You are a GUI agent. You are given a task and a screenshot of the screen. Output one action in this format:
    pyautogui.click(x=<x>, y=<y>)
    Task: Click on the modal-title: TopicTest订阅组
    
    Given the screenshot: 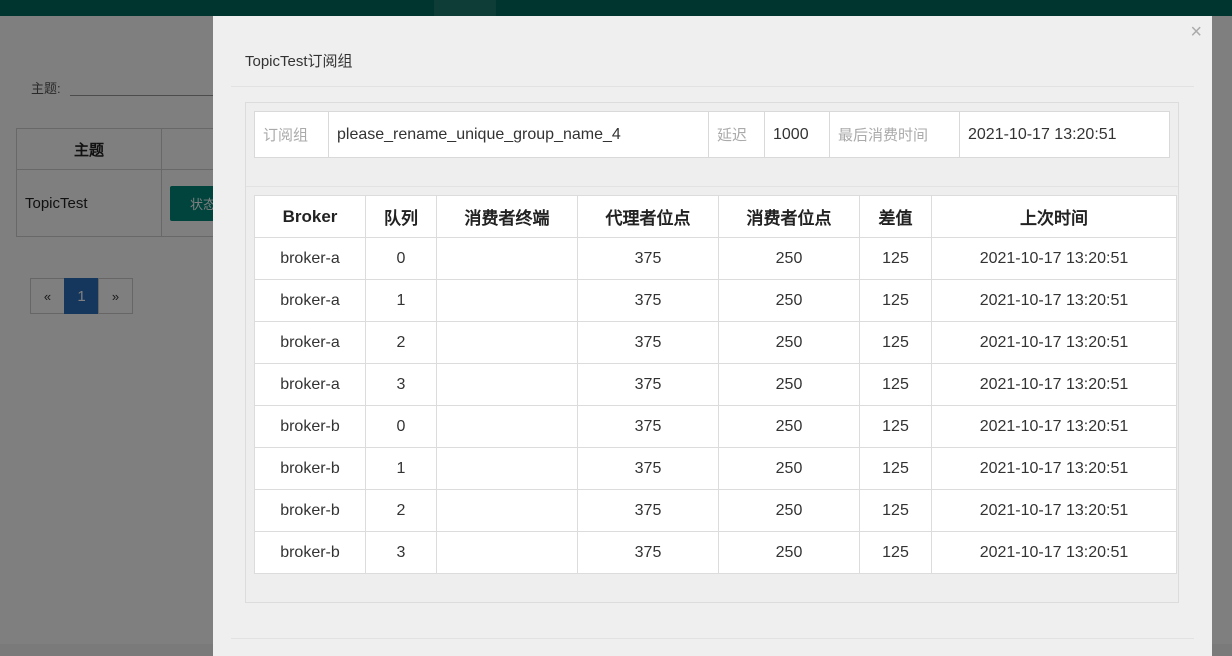 What is the action you would take?
    pyautogui.click(x=299, y=61)
    